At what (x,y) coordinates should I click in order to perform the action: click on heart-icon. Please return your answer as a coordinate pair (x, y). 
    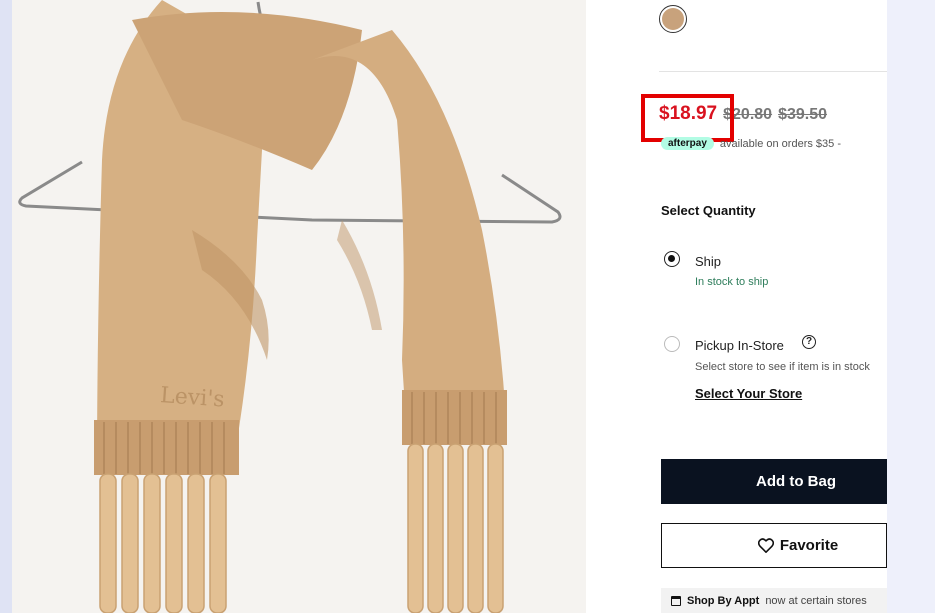
    Looking at the image, I should click on (765, 545).